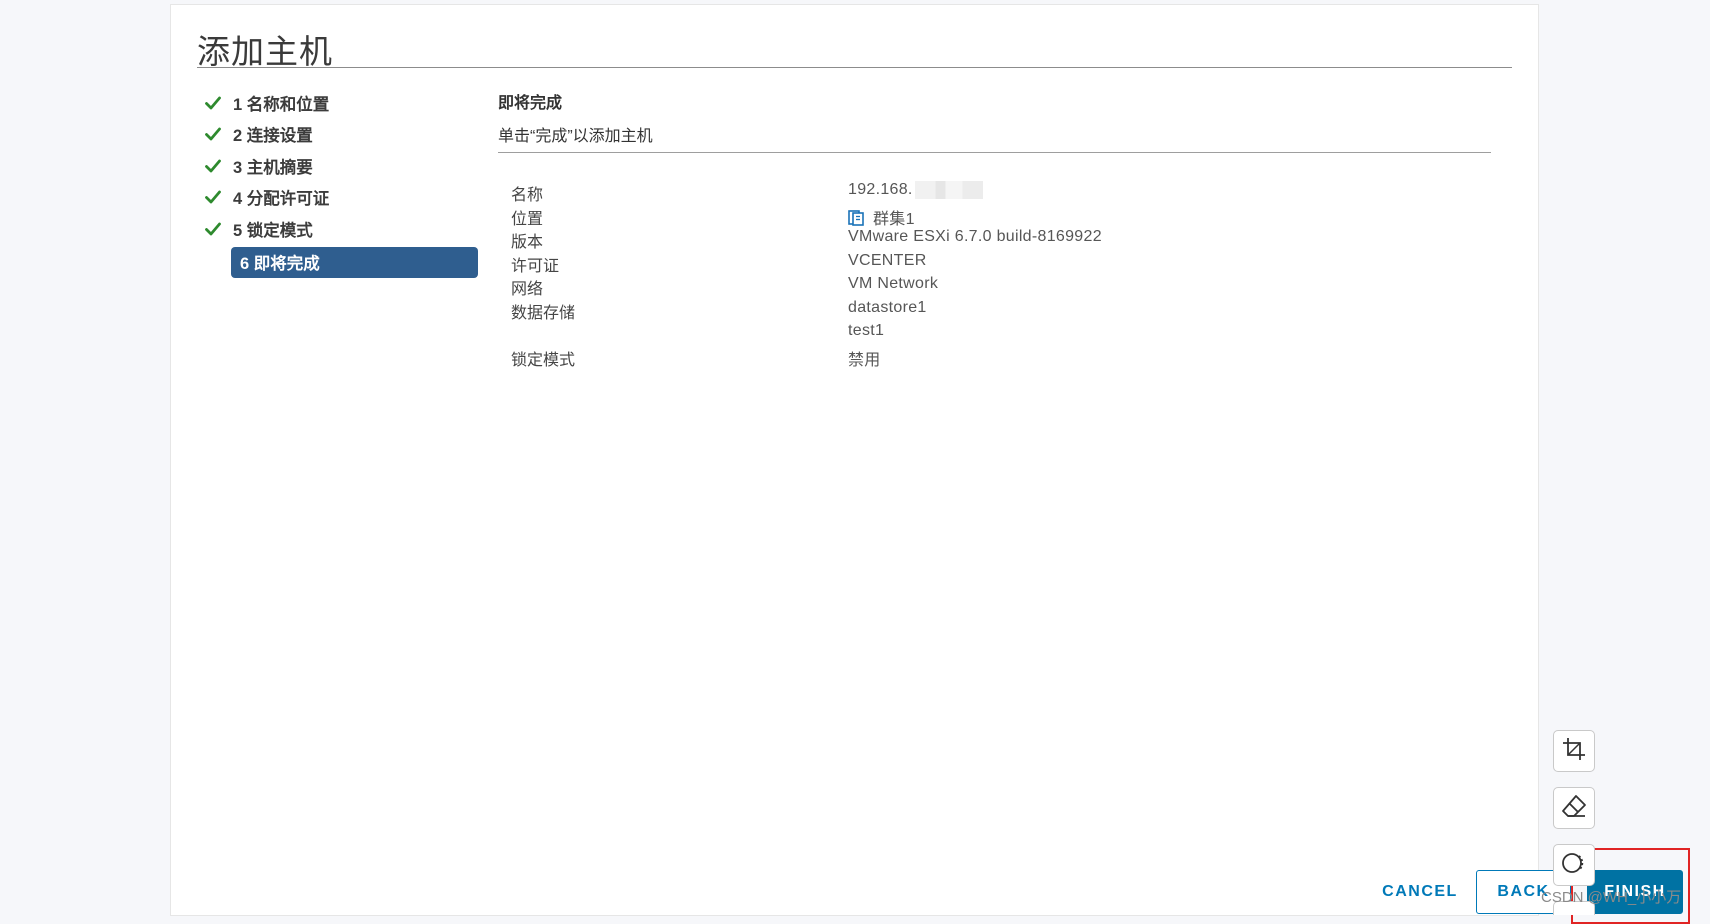 The height and width of the screenshot is (924, 1710). I want to click on detail-key: 名称, so click(527, 195).